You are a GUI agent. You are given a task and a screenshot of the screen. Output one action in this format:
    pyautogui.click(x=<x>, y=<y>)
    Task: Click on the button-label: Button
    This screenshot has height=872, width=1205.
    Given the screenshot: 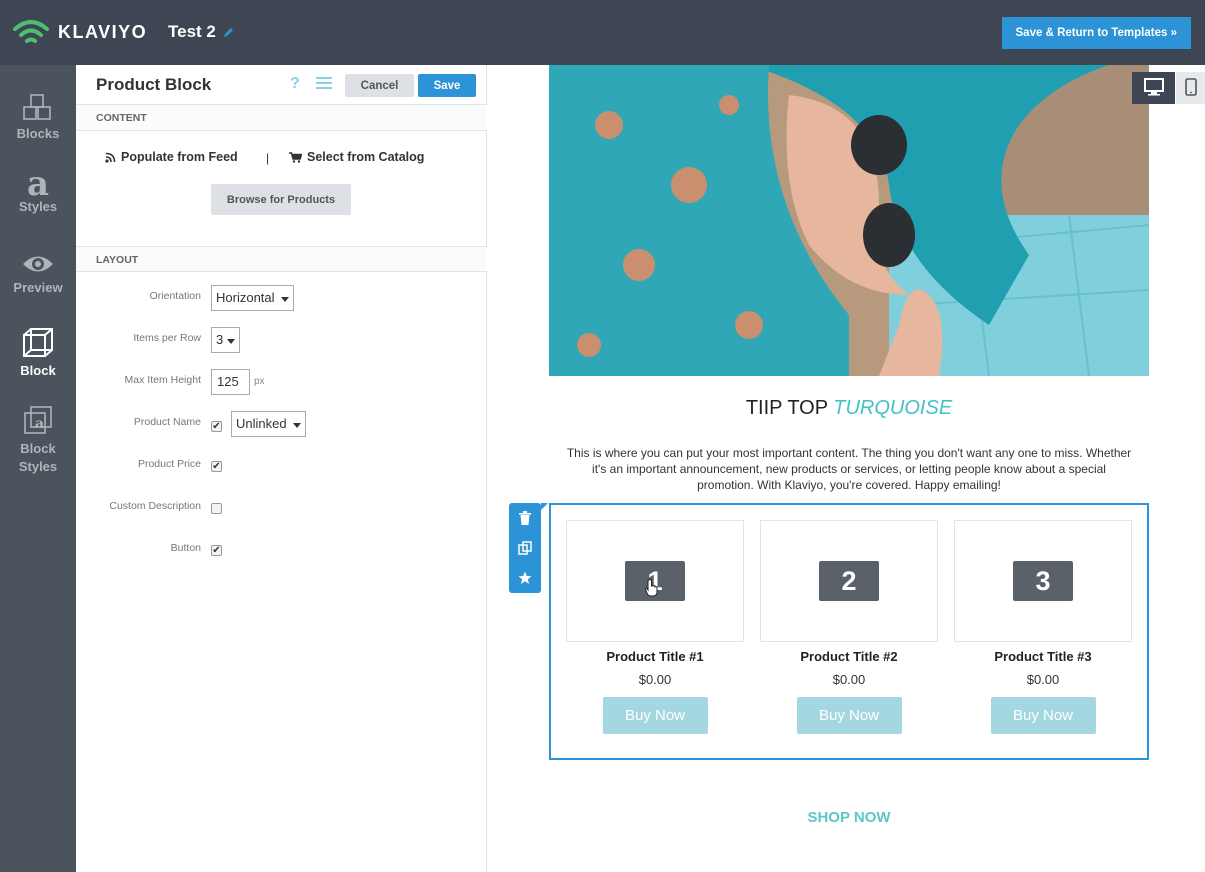 What is the action you would take?
    pyautogui.click(x=185, y=548)
    